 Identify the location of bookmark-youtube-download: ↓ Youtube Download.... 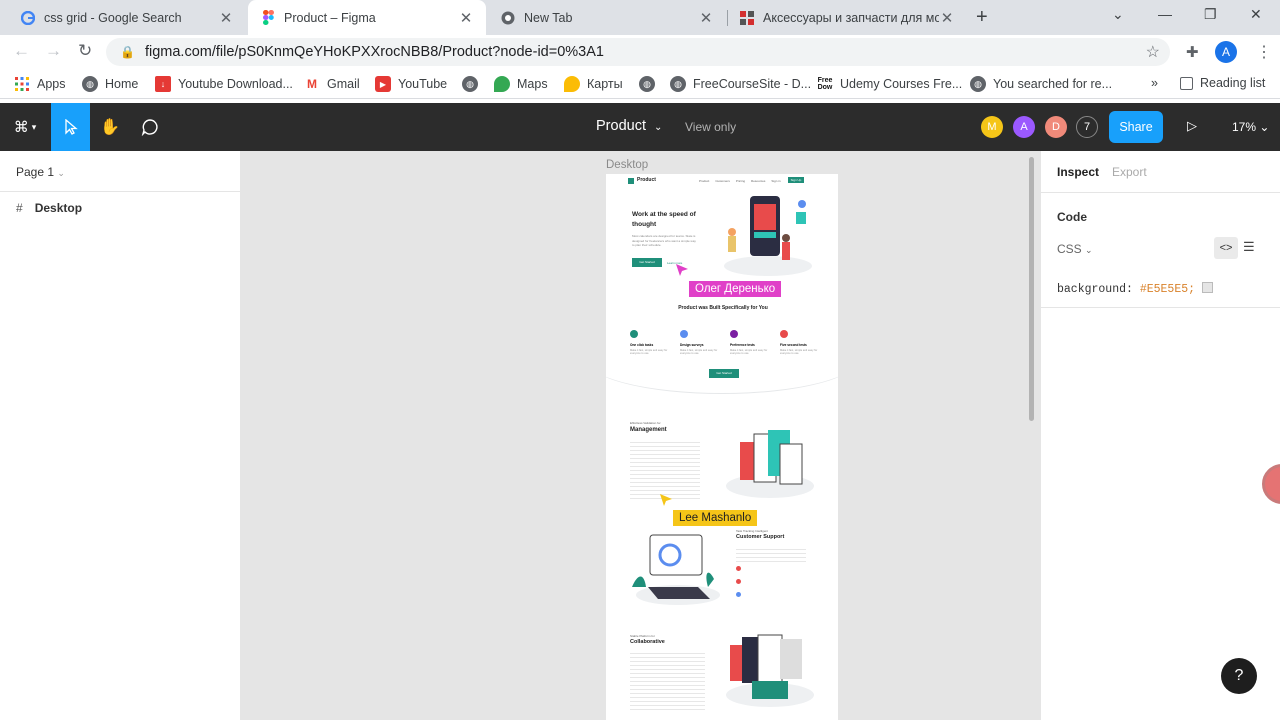
(224, 84).